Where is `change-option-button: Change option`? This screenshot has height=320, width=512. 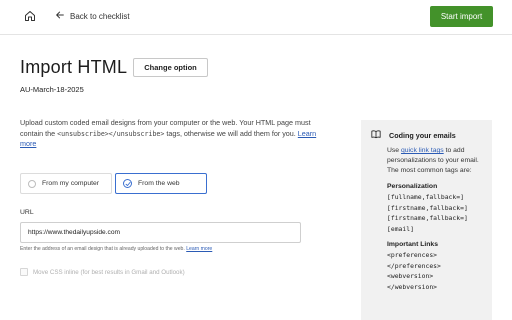
change-option-button: Change option is located at coordinates (170, 67).